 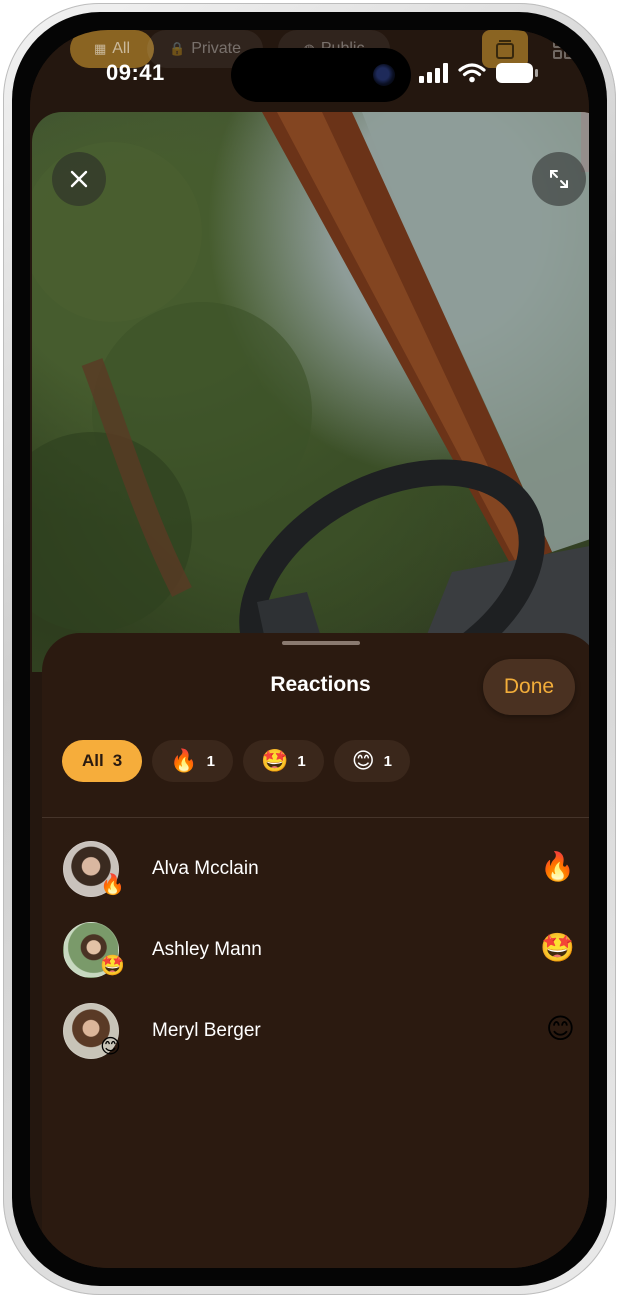 I want to click on grid-icon: ▦, so click(x=100, y=48).